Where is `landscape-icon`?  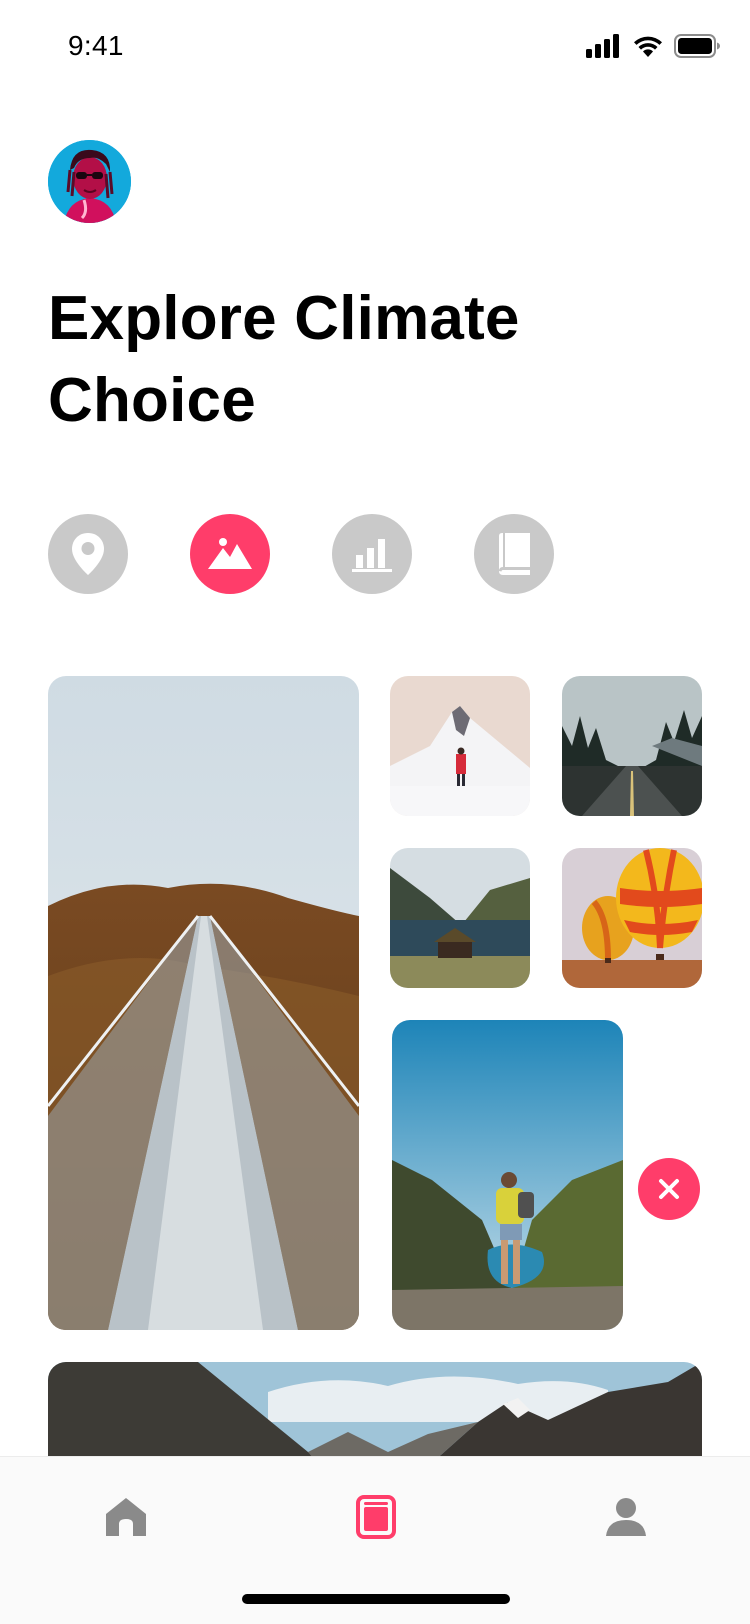 landscape-icon is located at coordinates (230, 553).